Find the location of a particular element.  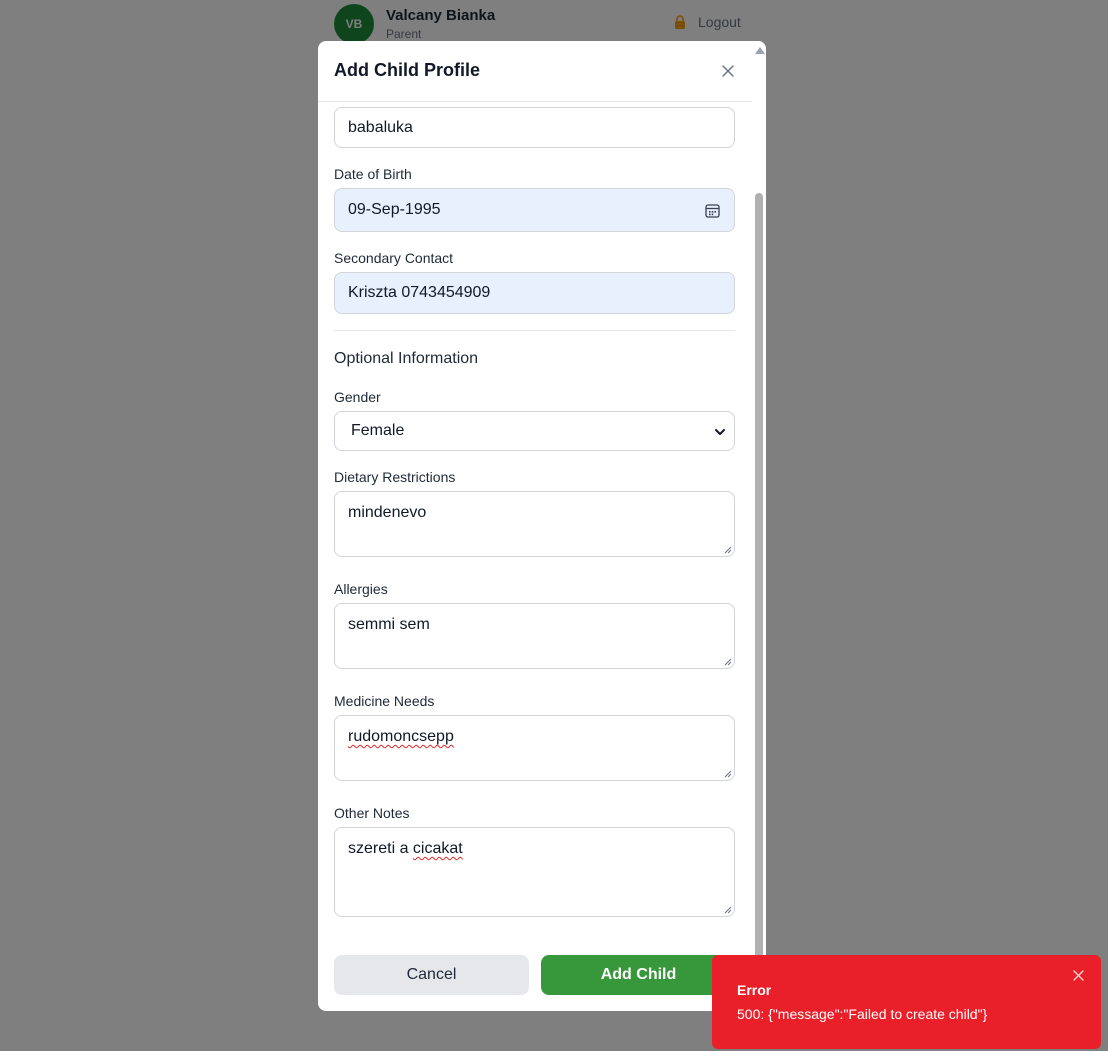

modal-scrollbar is located at coordinates (759, 526).